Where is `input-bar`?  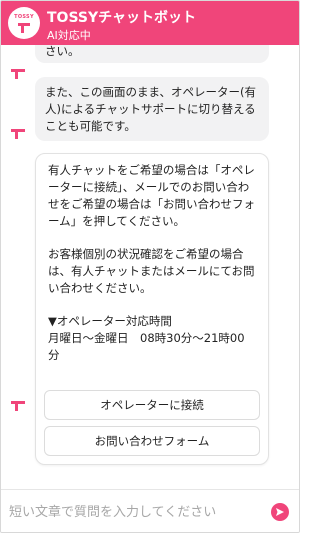
input-bar is located at coordinates (150, 511).